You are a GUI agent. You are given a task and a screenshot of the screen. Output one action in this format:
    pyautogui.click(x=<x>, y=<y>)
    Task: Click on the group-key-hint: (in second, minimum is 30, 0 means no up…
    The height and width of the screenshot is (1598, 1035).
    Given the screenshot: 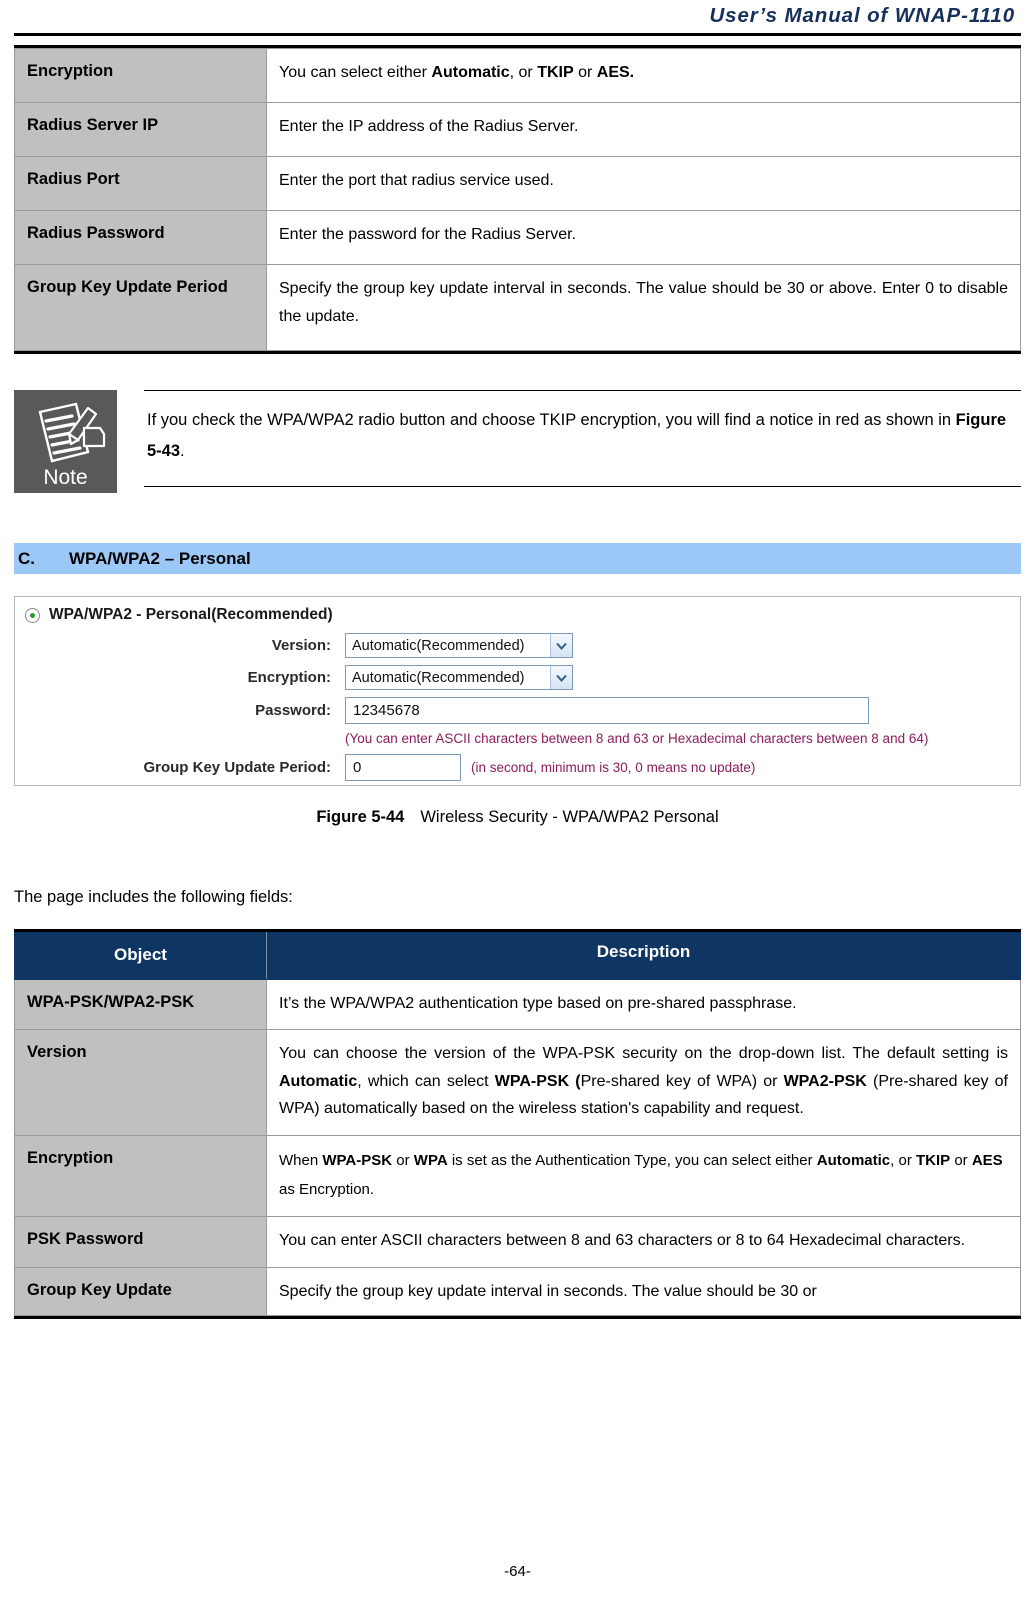 What is the action you would take?
    pyautogui.click(x=613, y=767)
    